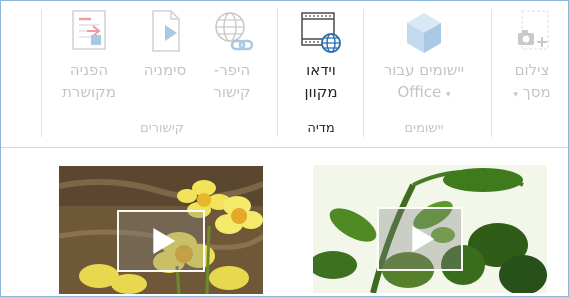 Image resolution: width=569 pixels, height=297 pixels. I want to click on hyperlink-icon, so click(234, 31).